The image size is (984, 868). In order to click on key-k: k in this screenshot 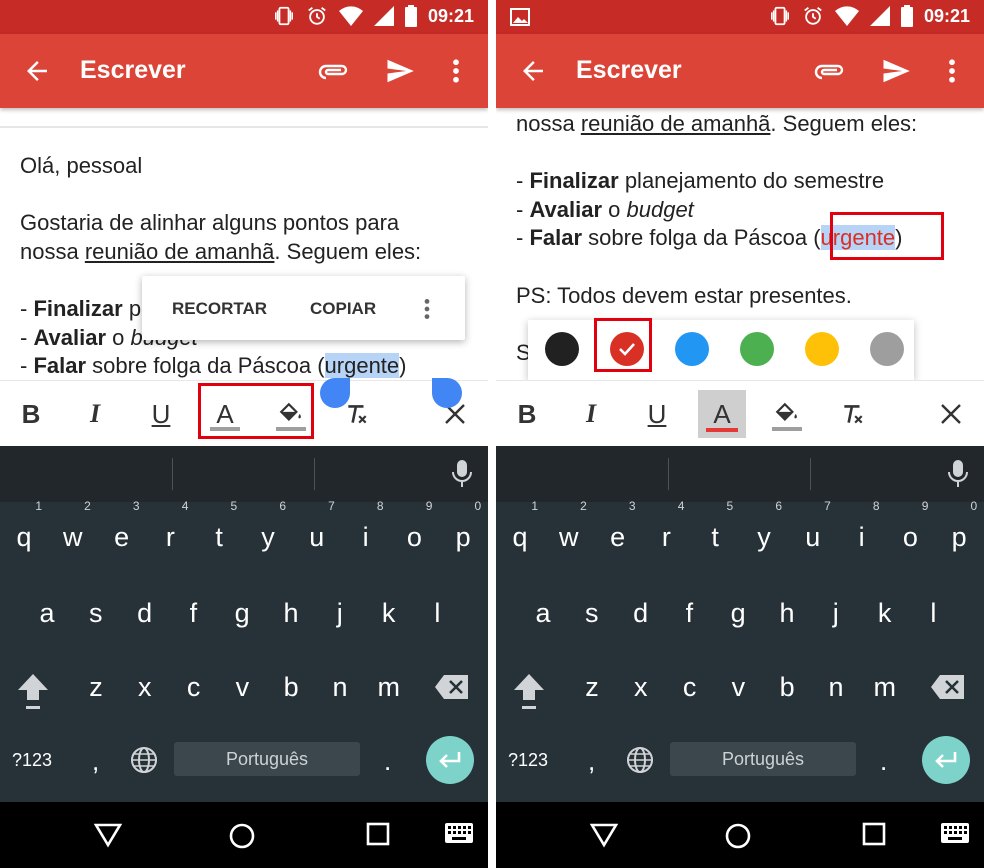, I will do `click(389, 613)`.